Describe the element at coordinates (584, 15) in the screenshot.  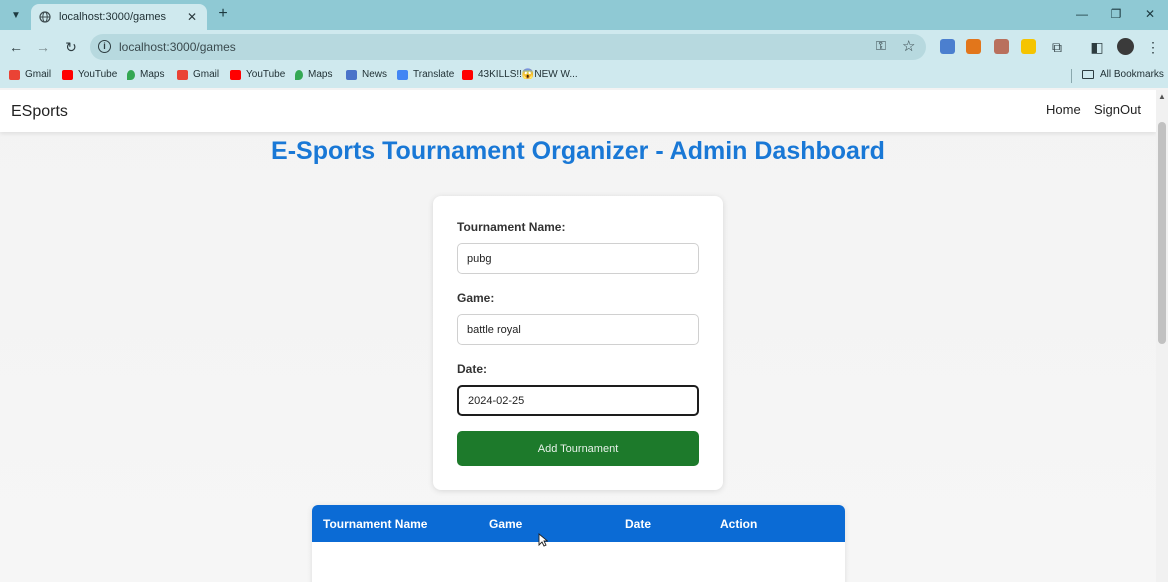
I see `browser-tab-strip: ▼ localhost:3000/games ✕ + — ❐ ✕` at that location.